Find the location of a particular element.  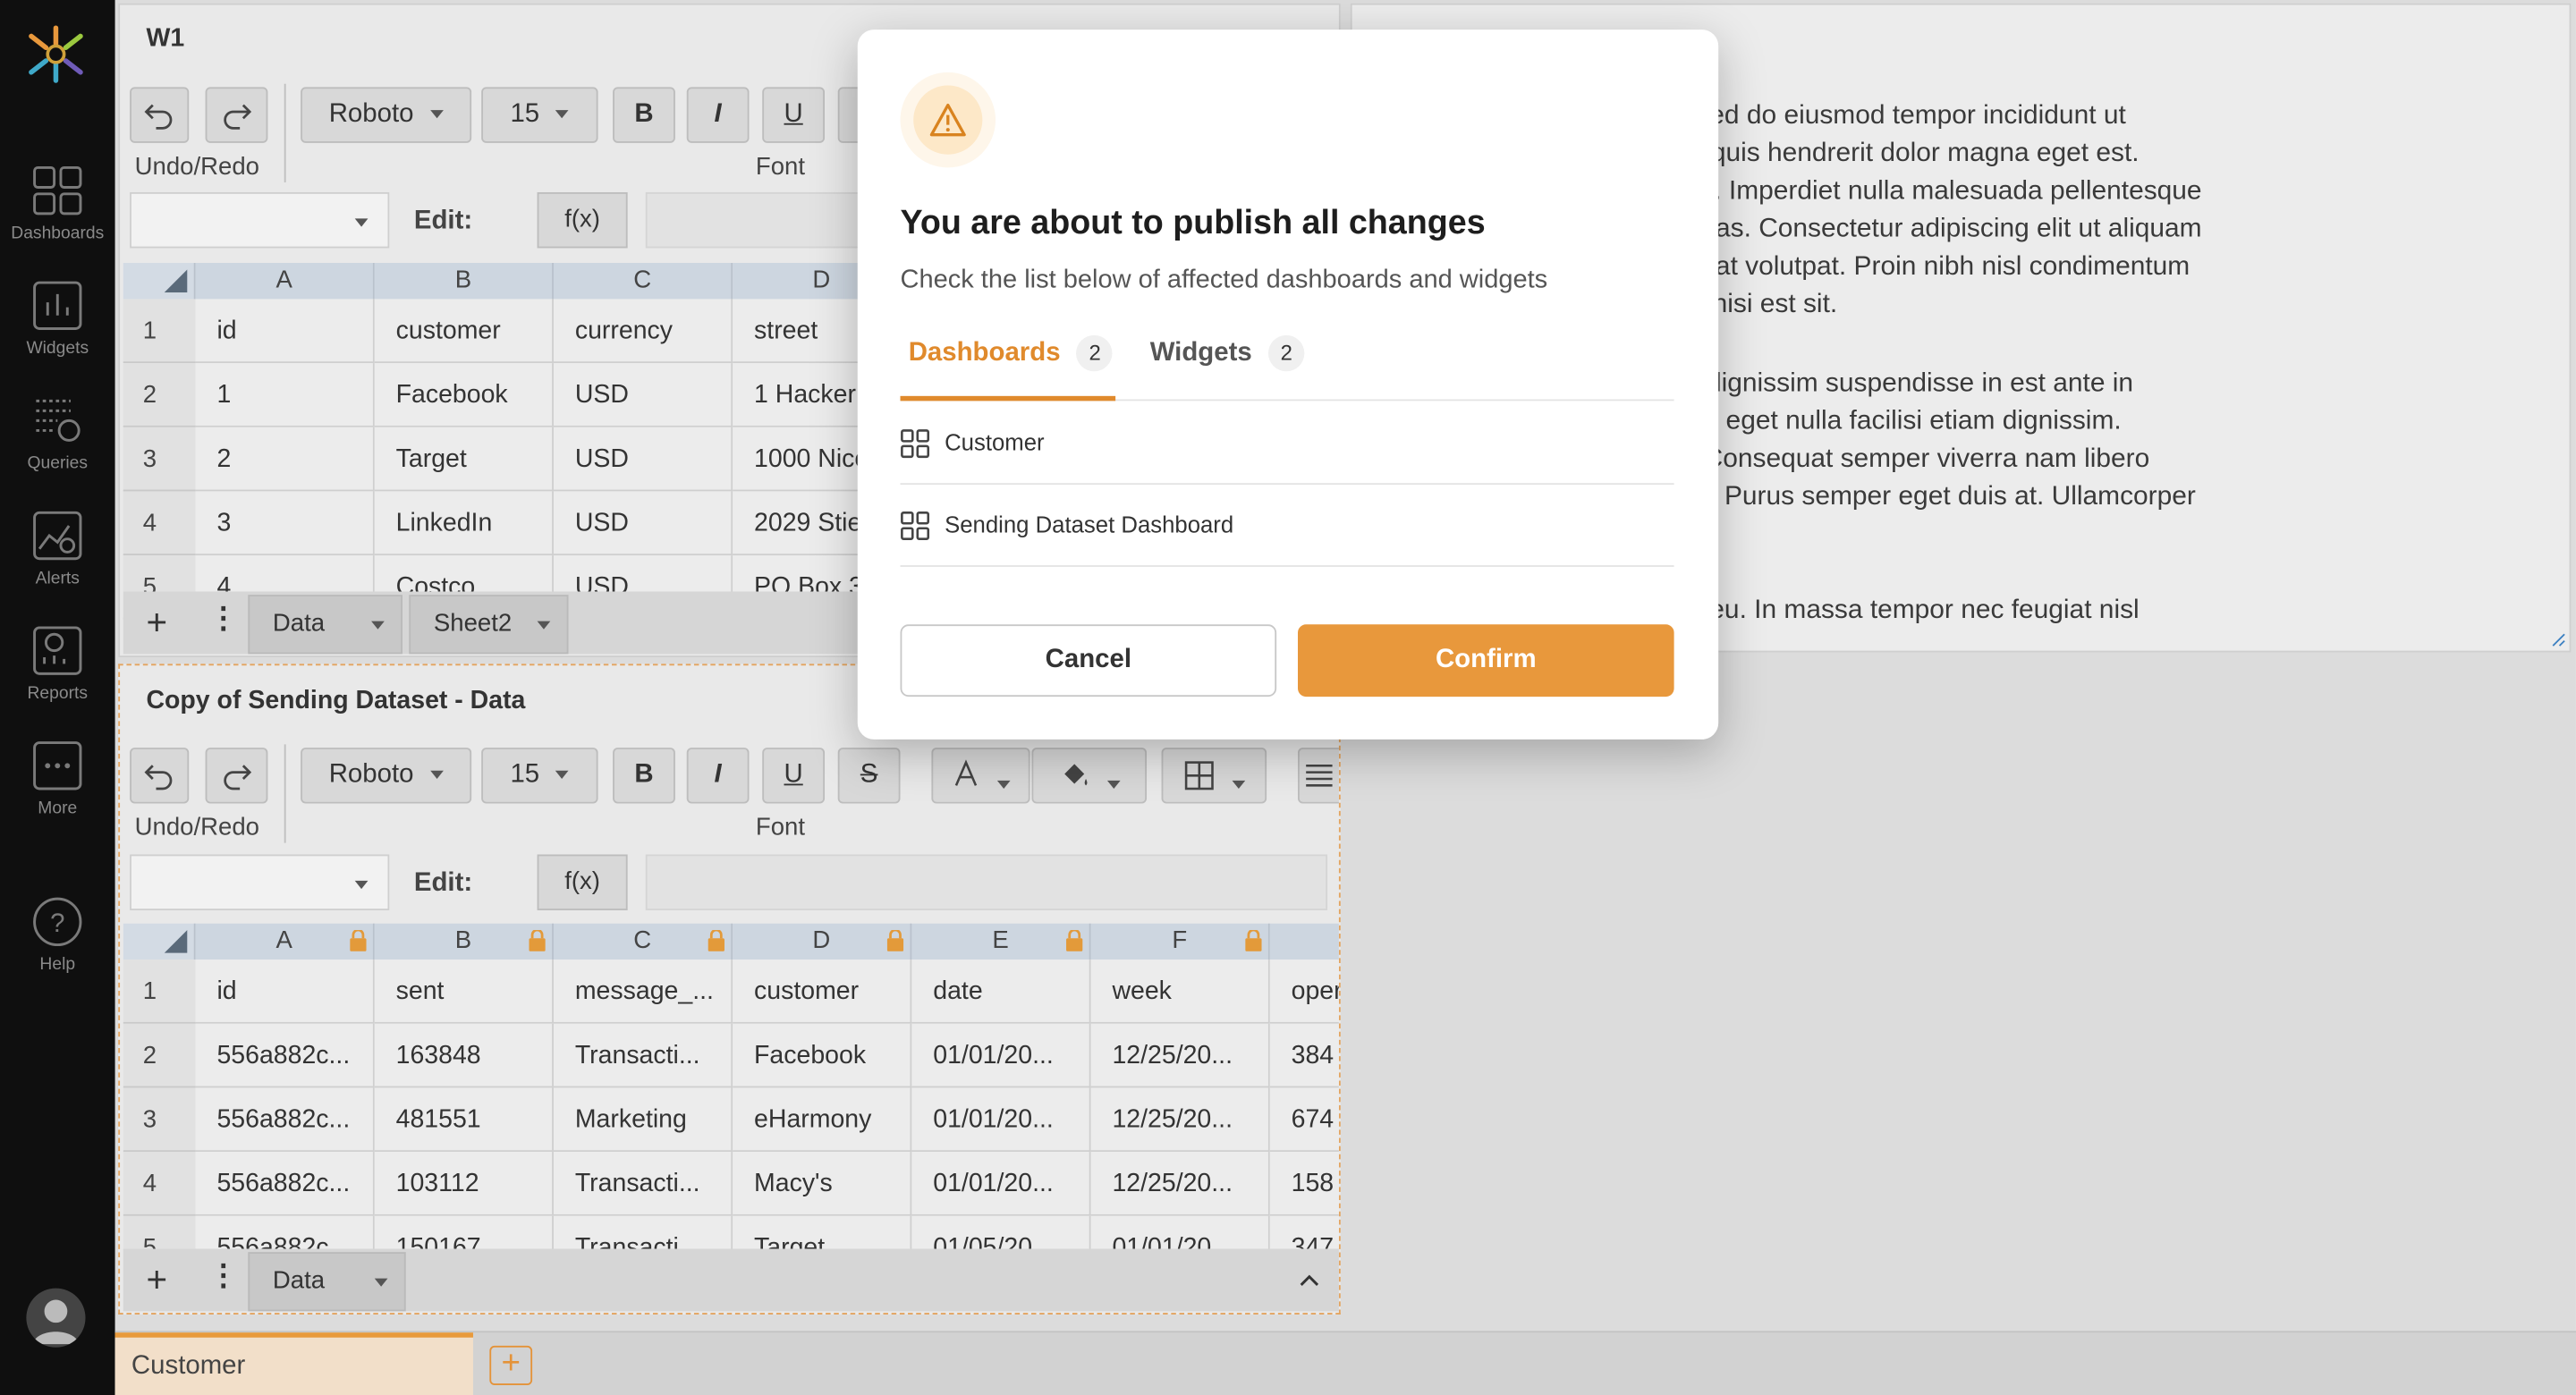

table-cell: Target is located at coordinates (822, 1232).